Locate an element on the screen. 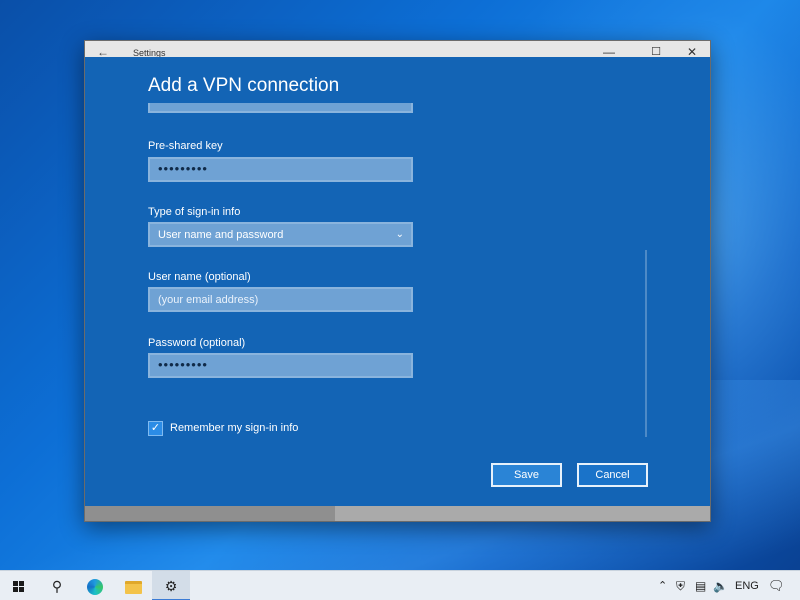 The height and width of the screenshot is (600, 800). start-button is located at coordinates (19, 585).